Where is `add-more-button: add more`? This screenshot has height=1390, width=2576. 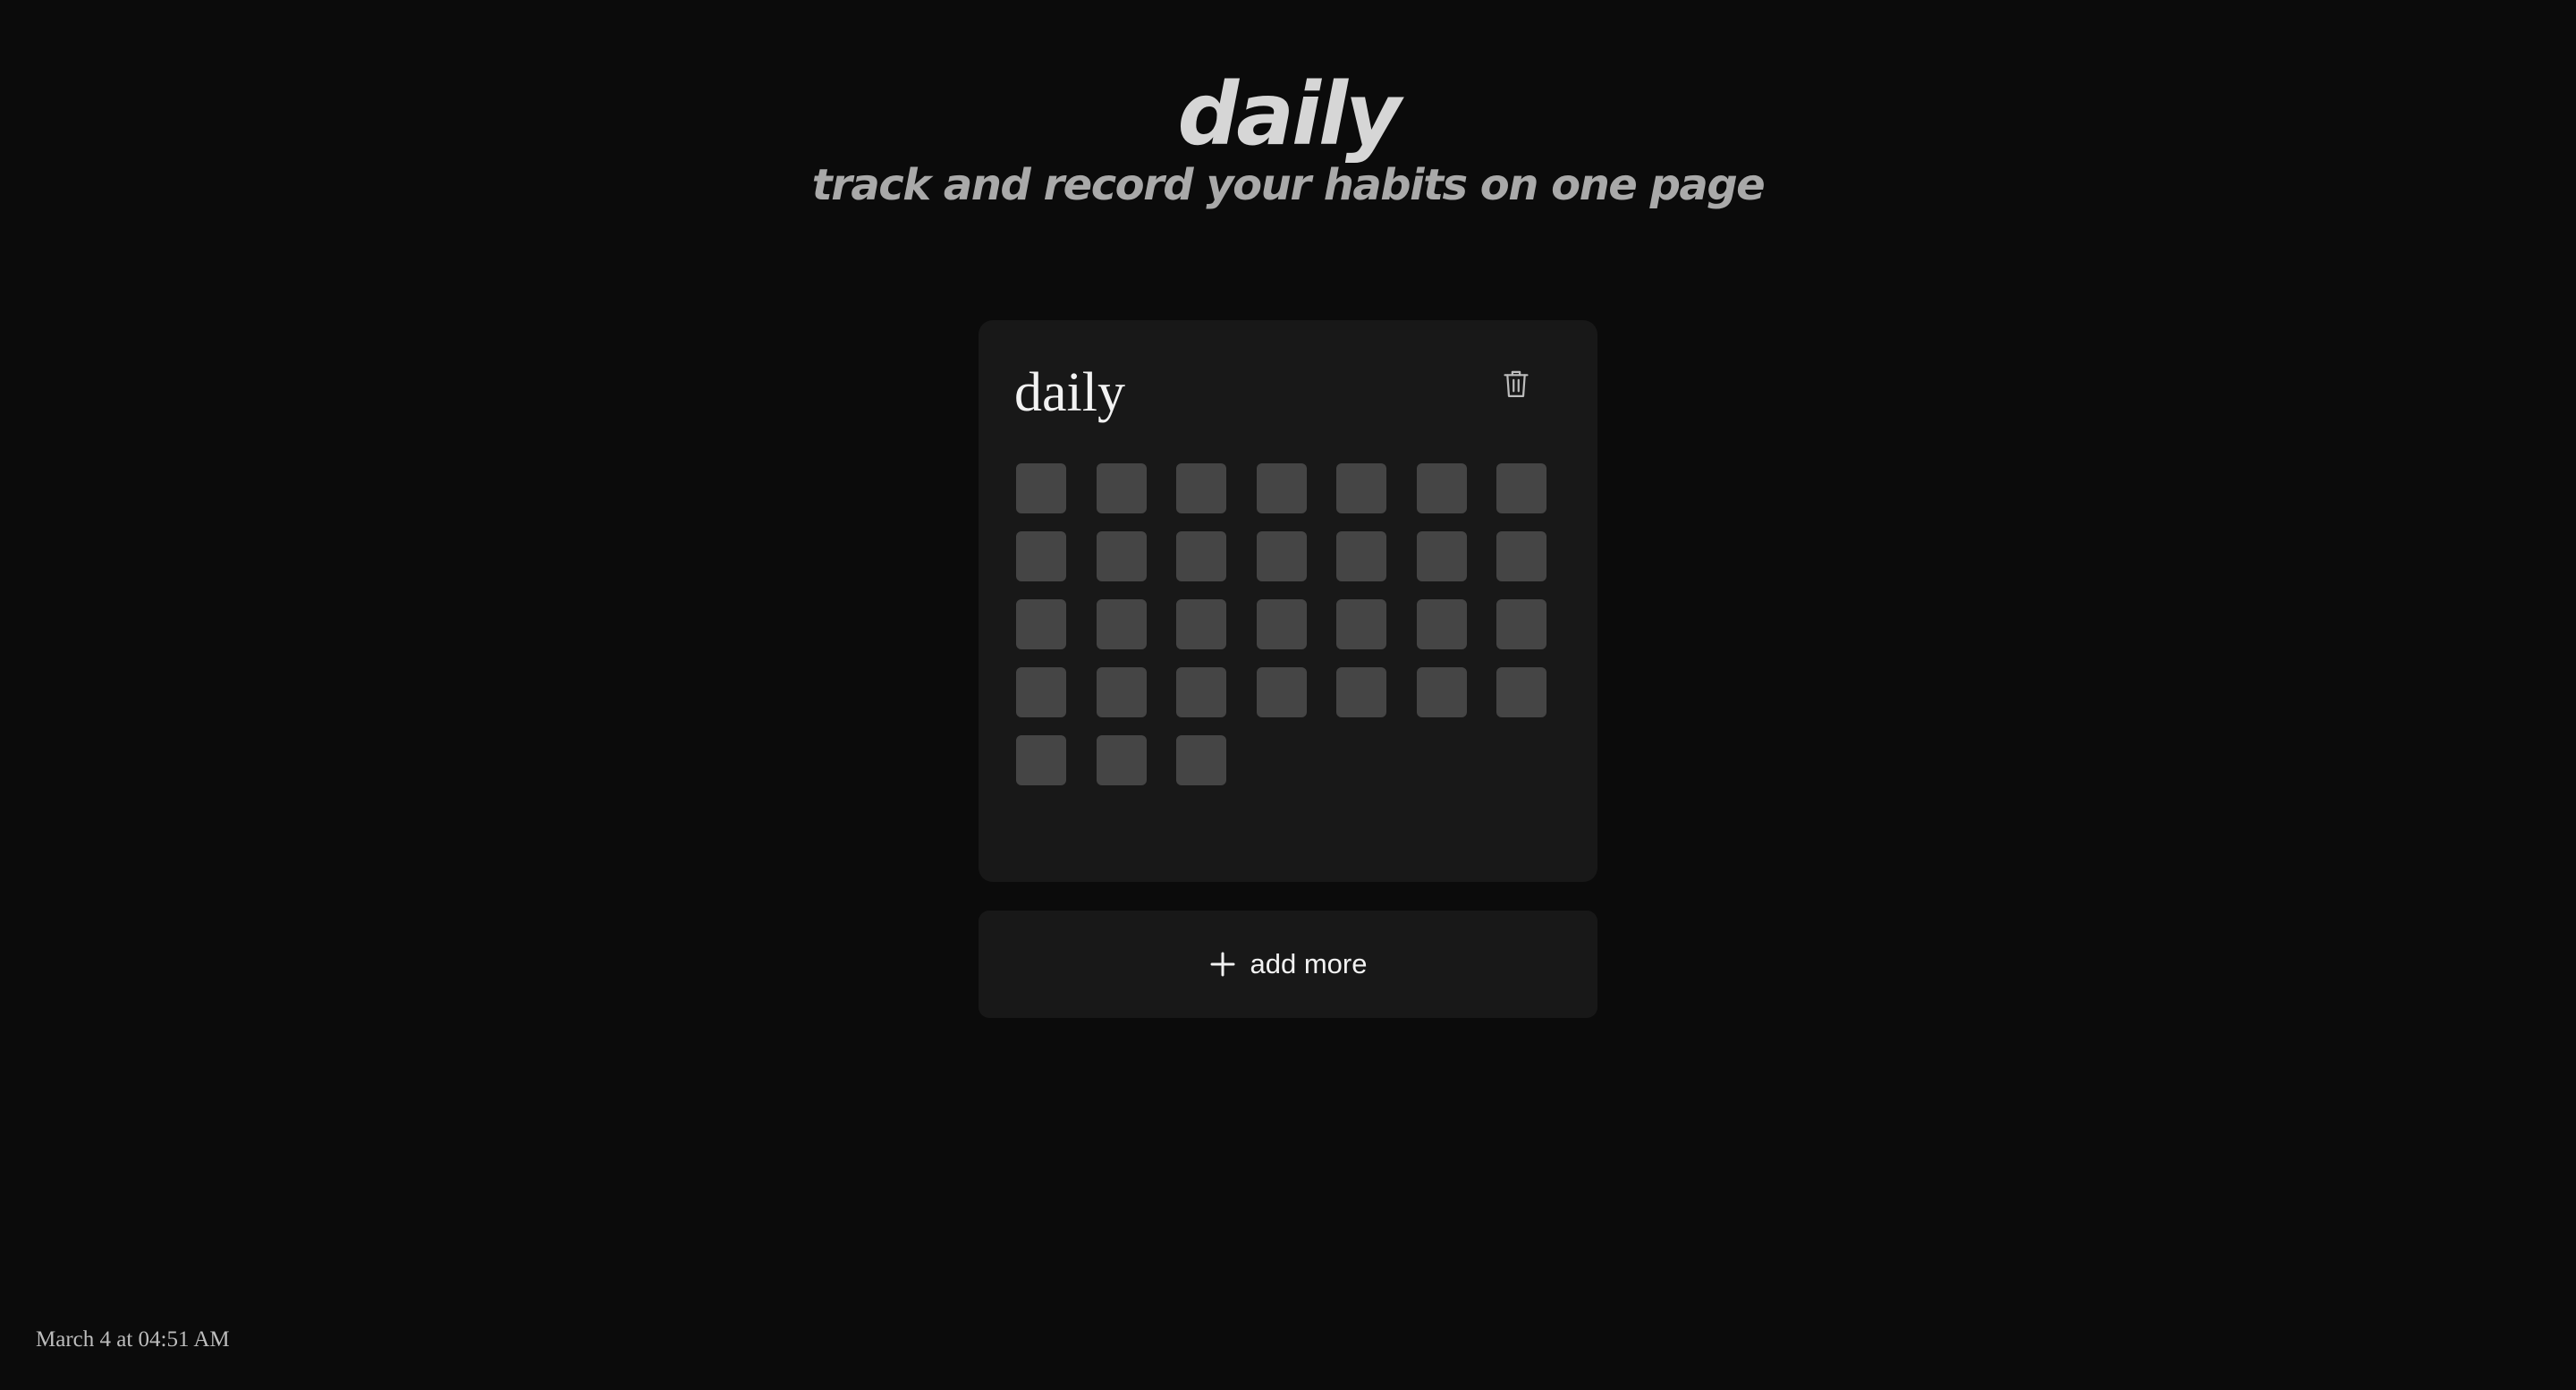 add-more-button: add more is located at coordinates (1288, 964).